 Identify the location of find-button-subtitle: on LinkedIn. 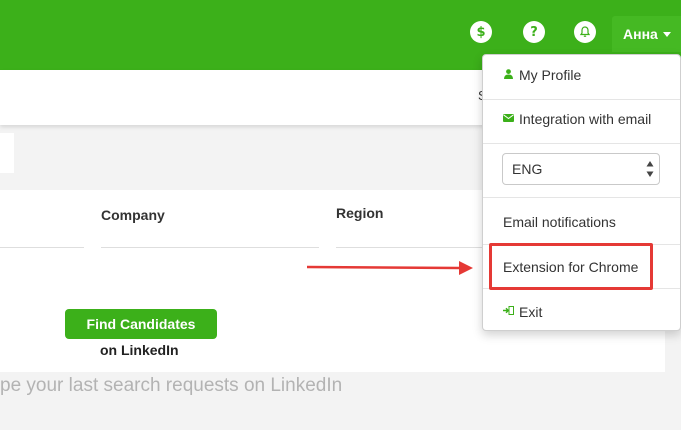
(139, 350).